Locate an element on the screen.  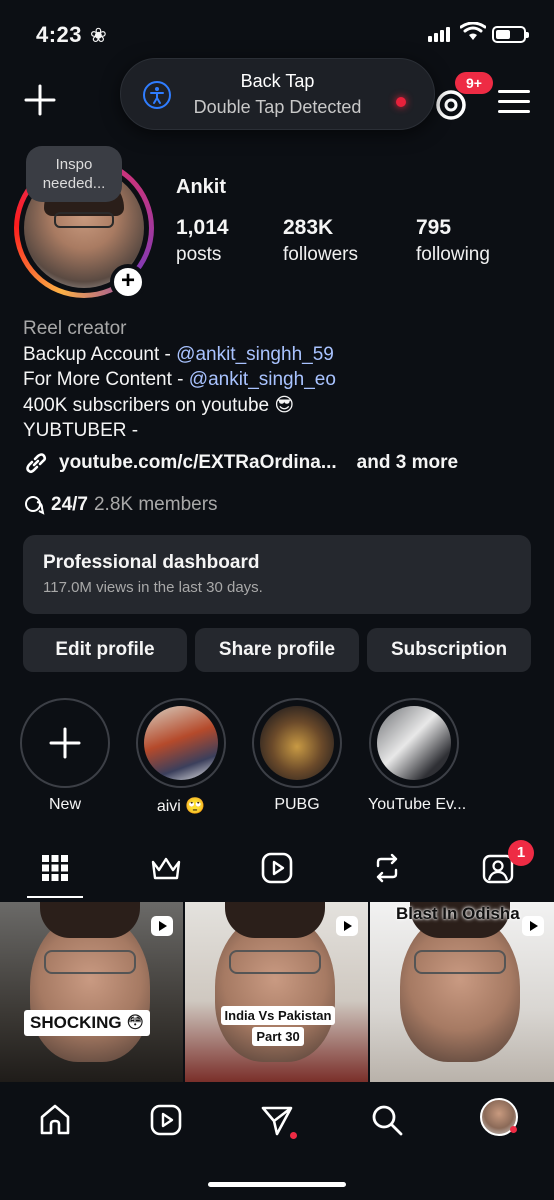
recording-dot is located at coordinates (401, 102).